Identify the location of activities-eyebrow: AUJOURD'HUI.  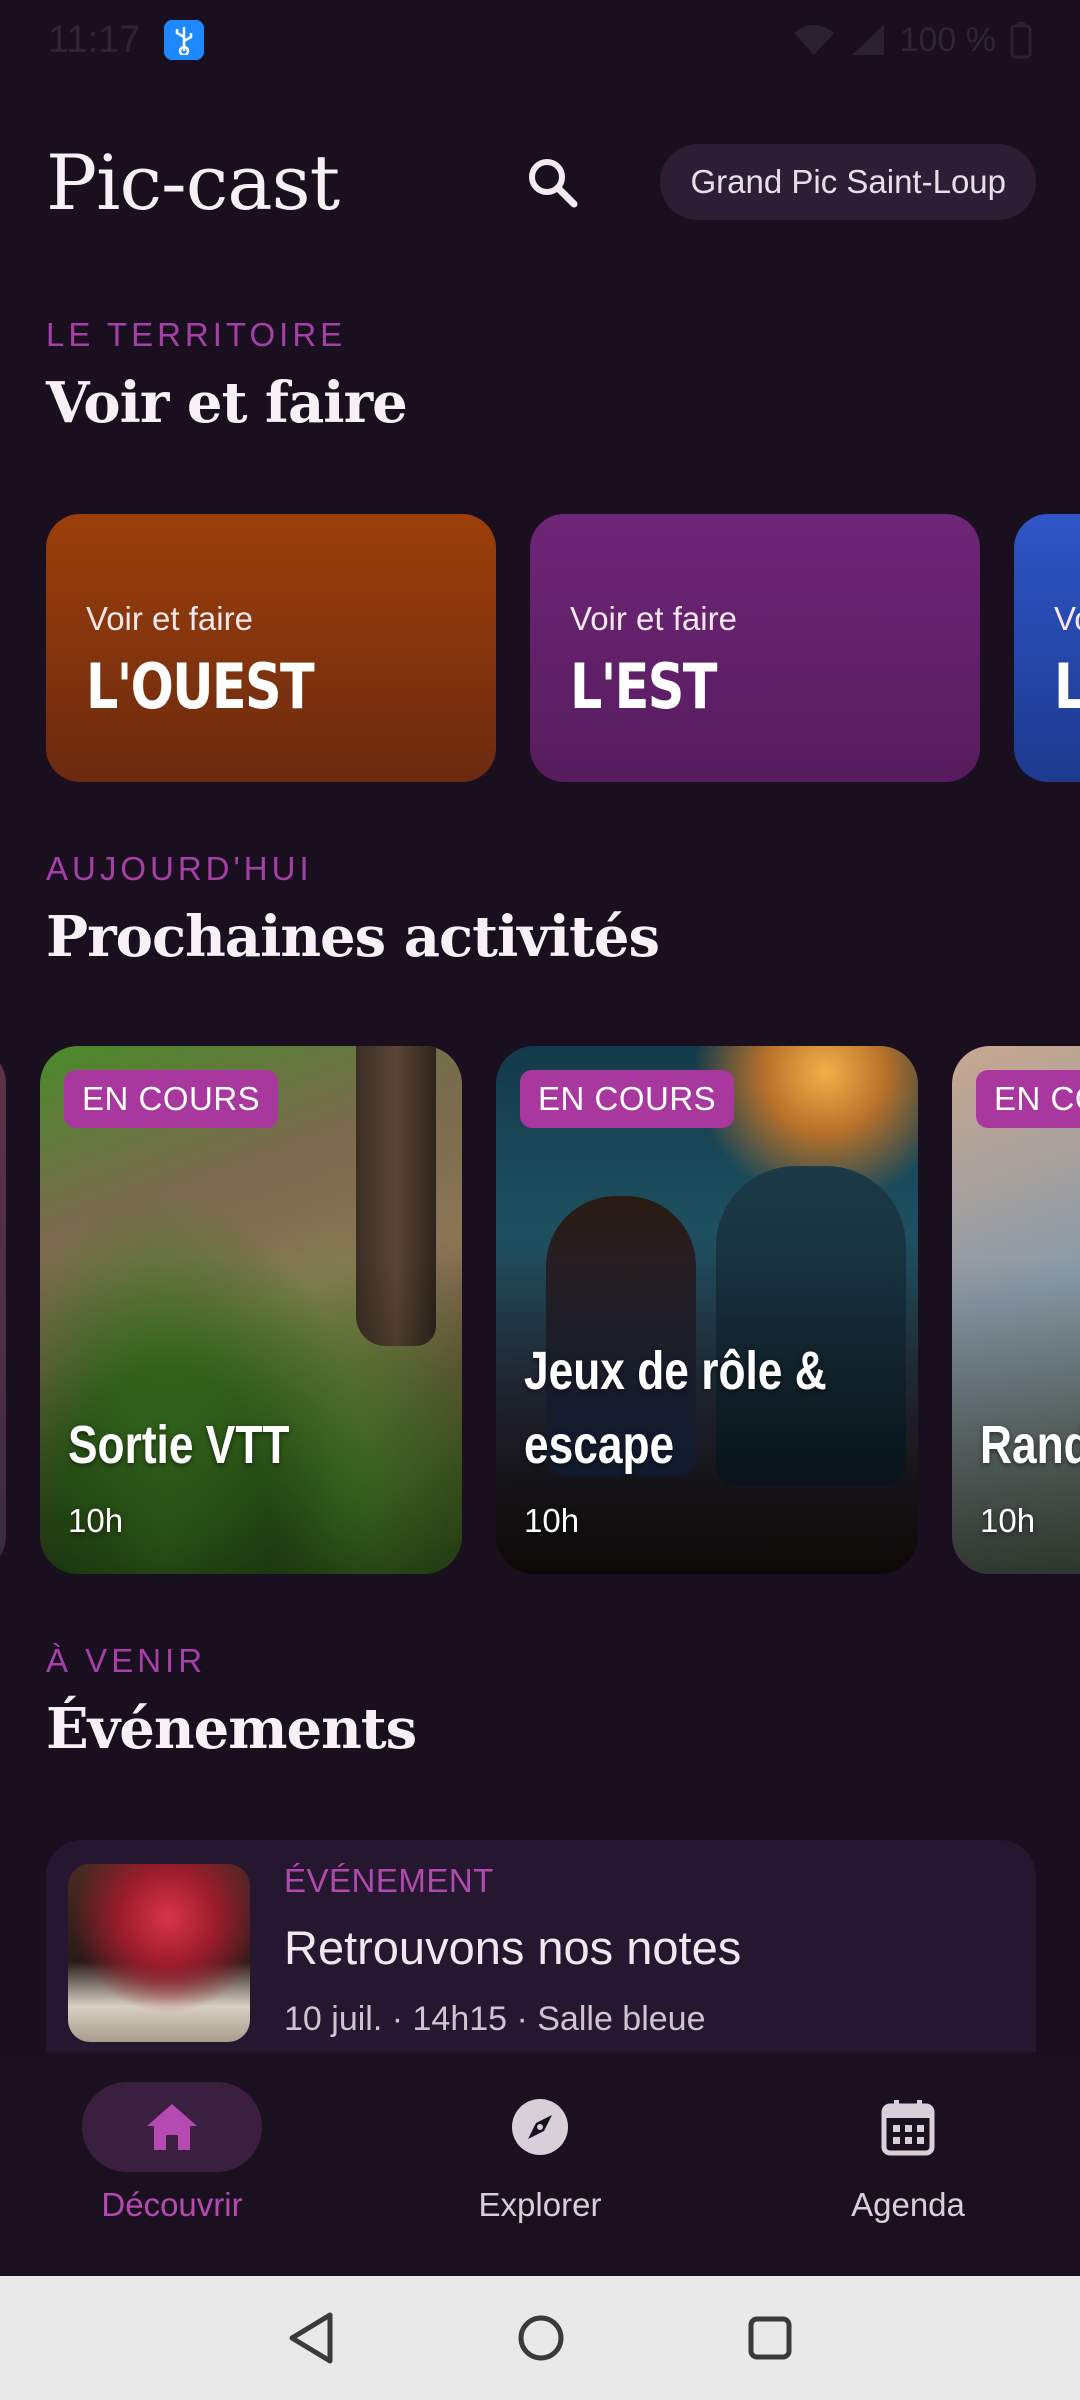
(179, 868).